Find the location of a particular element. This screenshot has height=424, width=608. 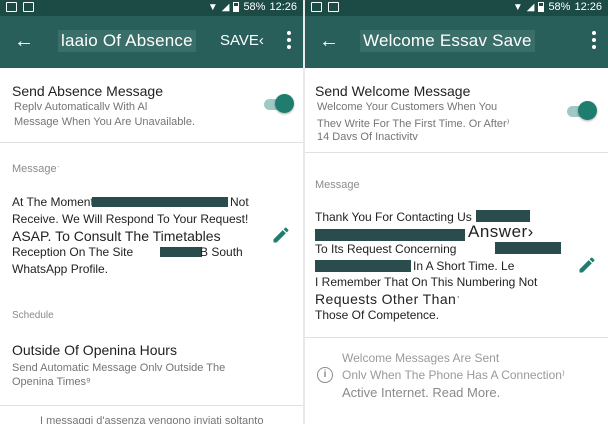

message-section-label: Message is located at coordinates (337, 185).